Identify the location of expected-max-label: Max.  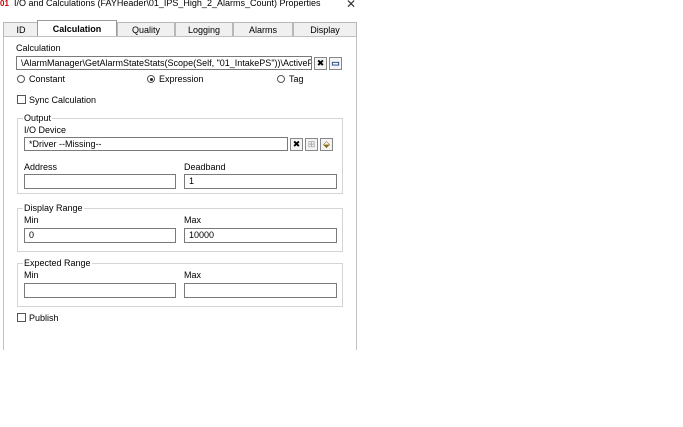
(193, 275).